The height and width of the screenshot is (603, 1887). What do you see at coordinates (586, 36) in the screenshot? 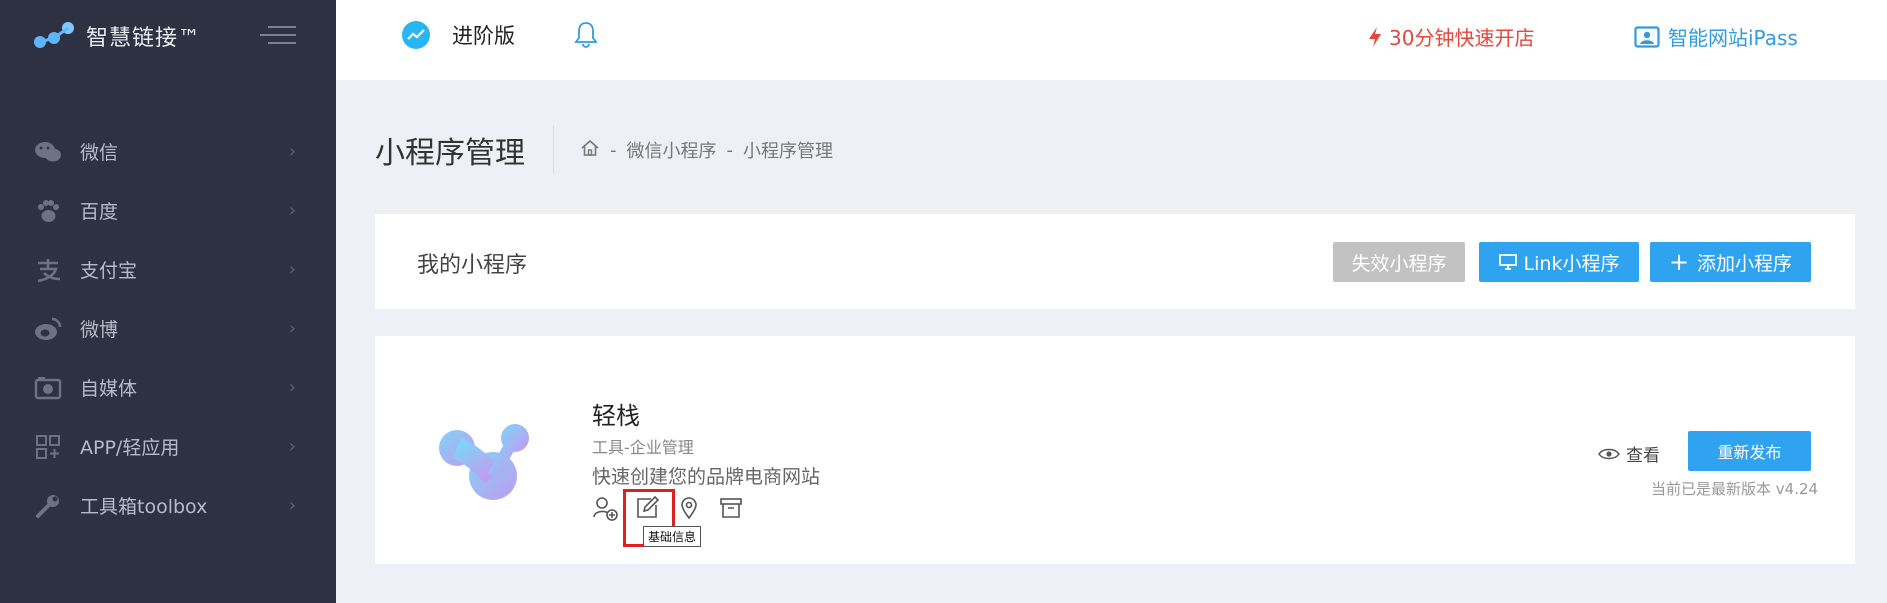
I see `bell-icon` at bounding box center [586, 36].